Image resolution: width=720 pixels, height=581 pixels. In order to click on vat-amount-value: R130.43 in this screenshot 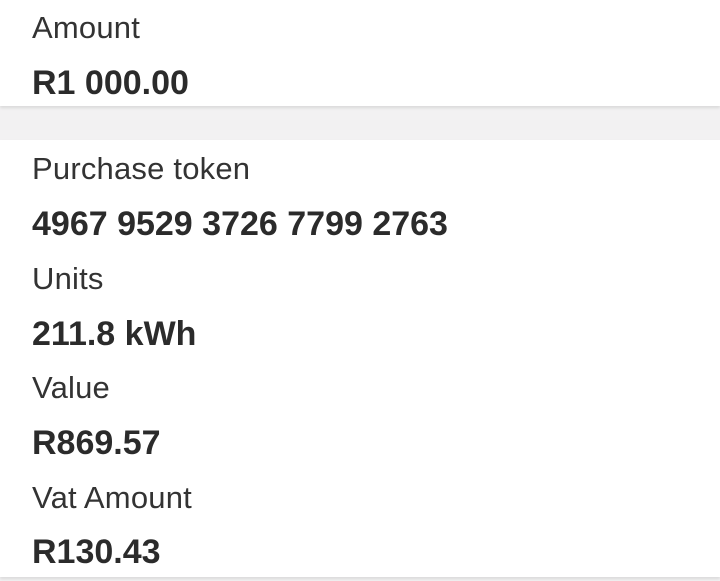, I will do `click(96, 552)`.